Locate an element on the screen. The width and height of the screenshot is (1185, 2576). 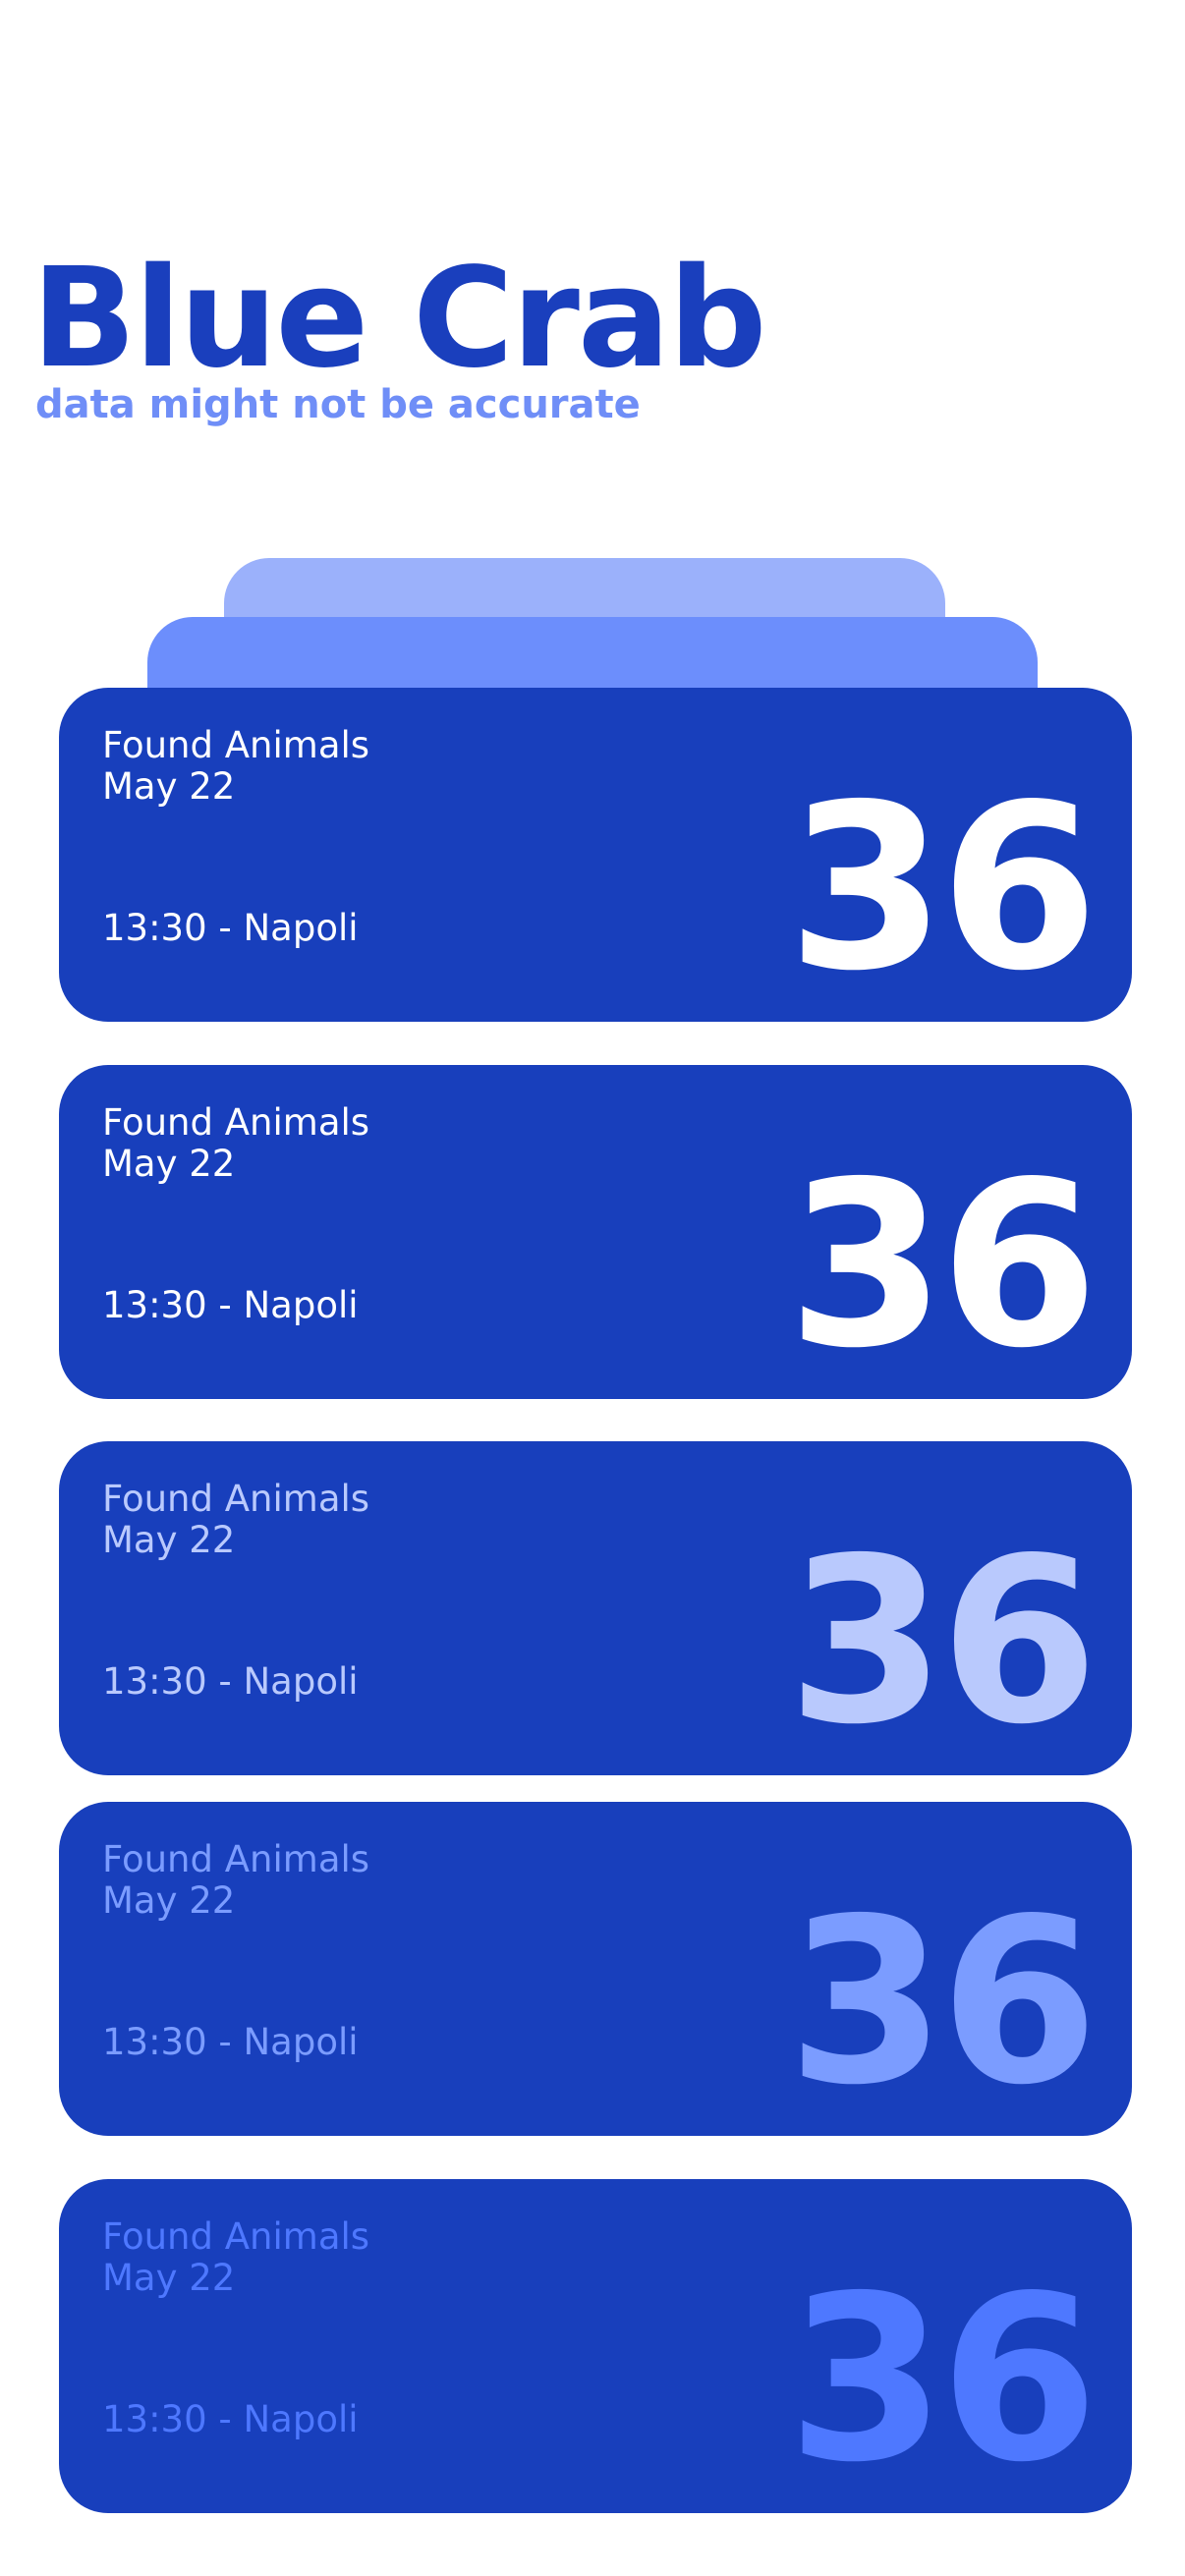
accuracy-disclaimer: data might not be accurate is located at coordinates (338, 404).